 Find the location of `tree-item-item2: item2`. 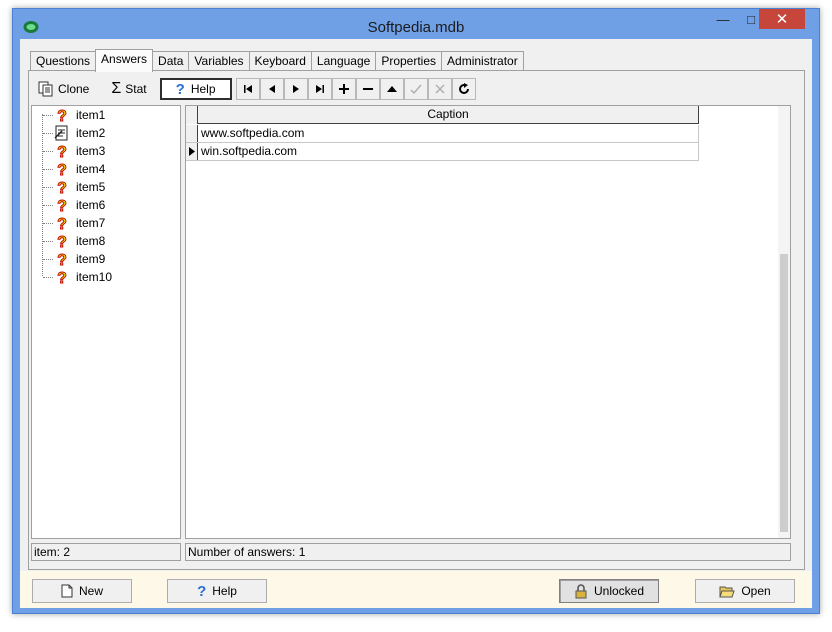

tree-item-item2: item2 is located at coordinates (106, 133).